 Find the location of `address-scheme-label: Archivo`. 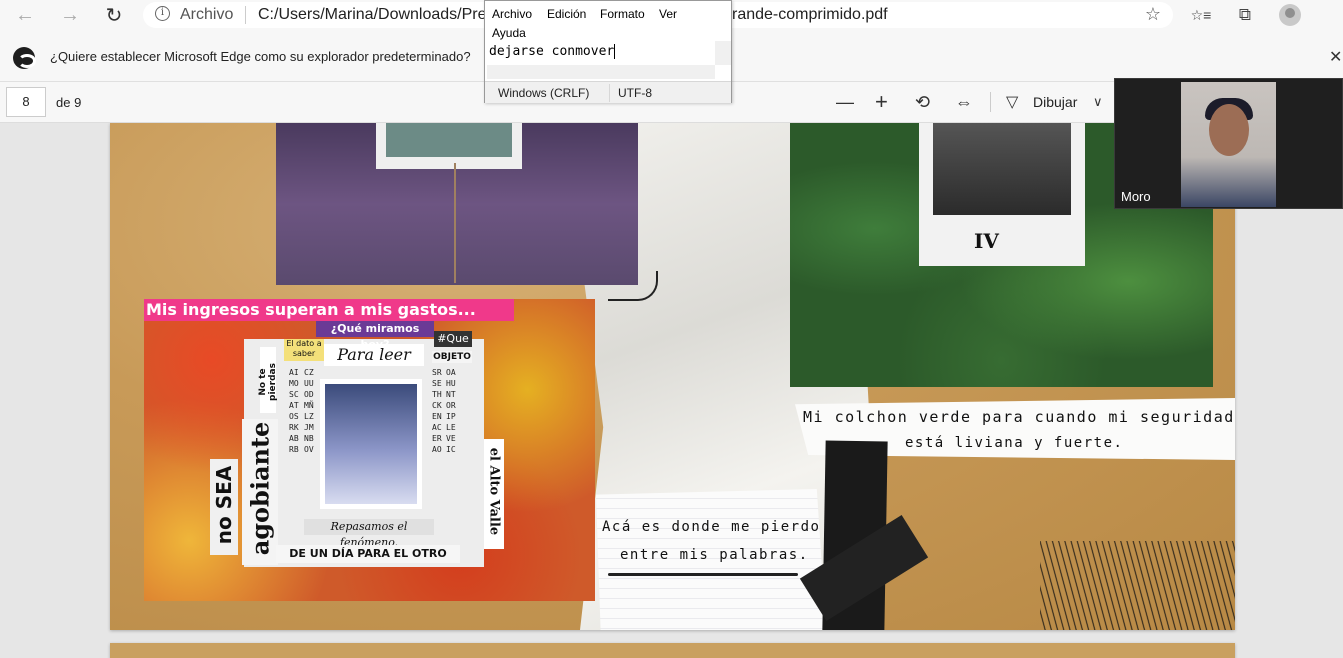

address-scheme-label: Archivo is located at coordinates (207, 14).